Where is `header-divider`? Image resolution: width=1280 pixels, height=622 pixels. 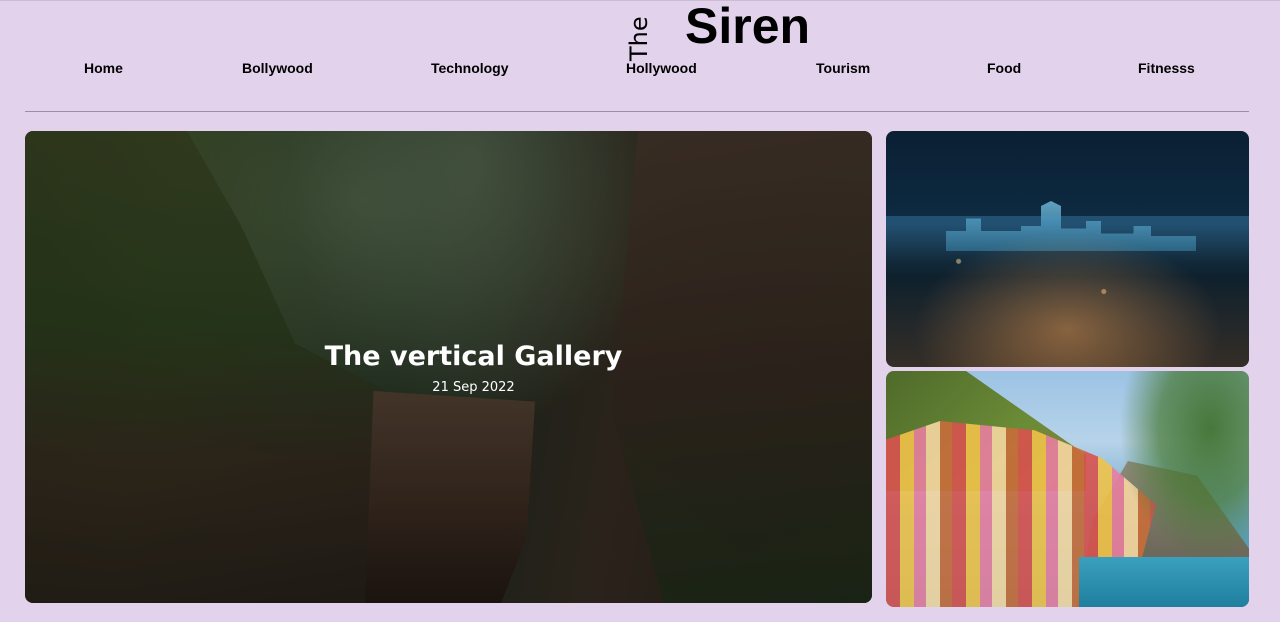 header-divider is located at coordinates (637, 111).